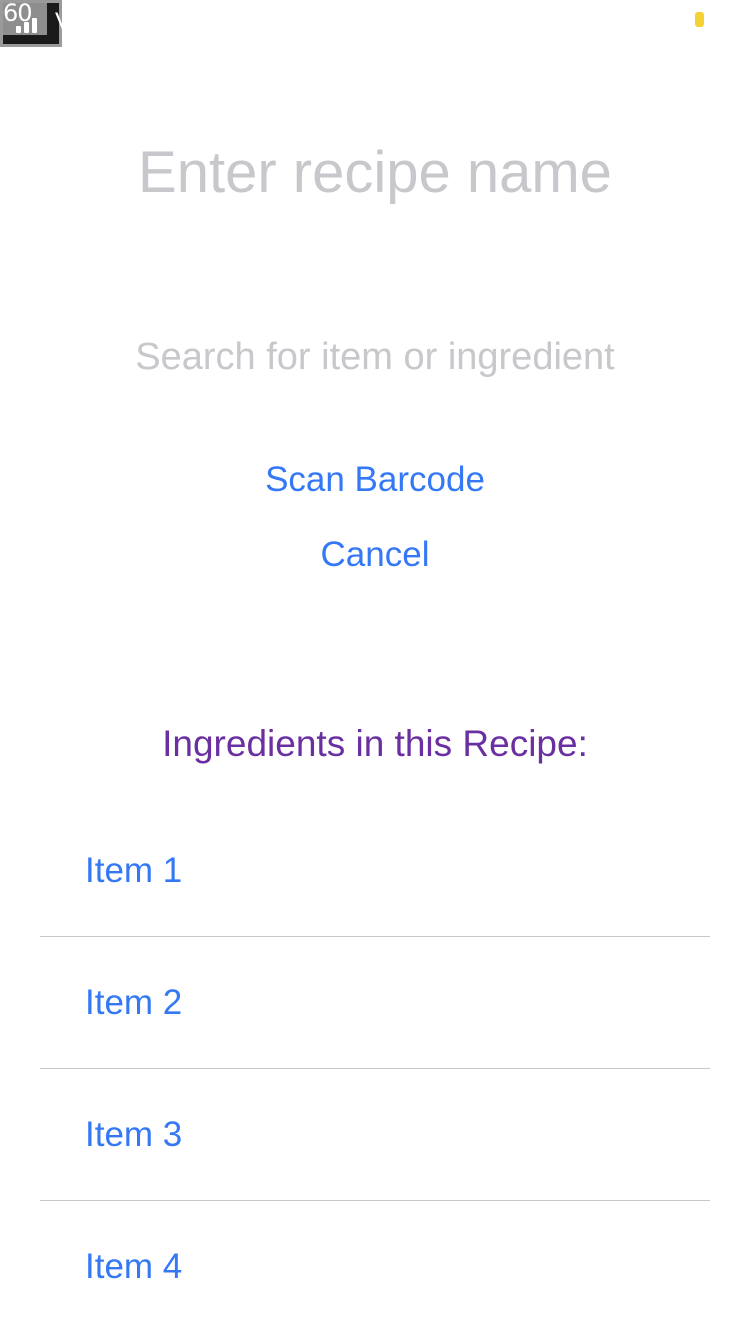 This screenshot has width=750, height=1334. What do you see at coordinates (375, 555) in the screenshot?
I see `cancel-button: Cancel` at bounding box center [375, 555].